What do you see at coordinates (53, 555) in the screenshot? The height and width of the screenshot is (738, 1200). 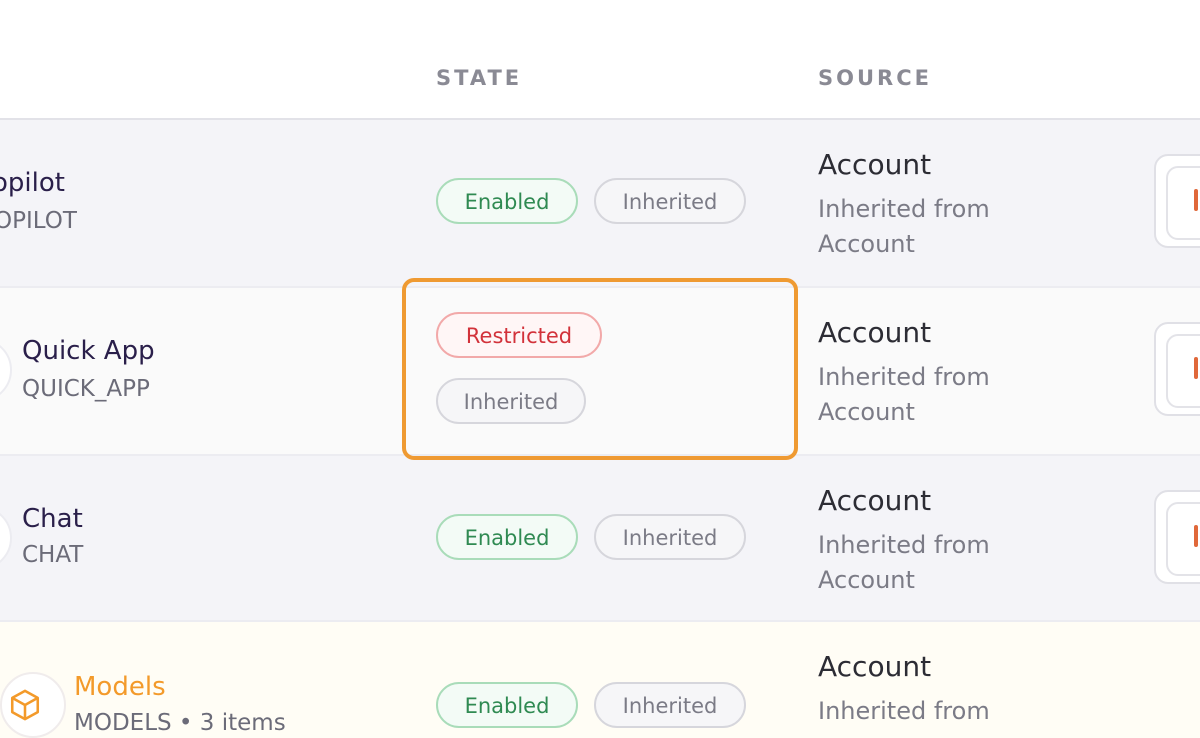 I see `feature-code: CHAT` at bounding box center [53, 555].